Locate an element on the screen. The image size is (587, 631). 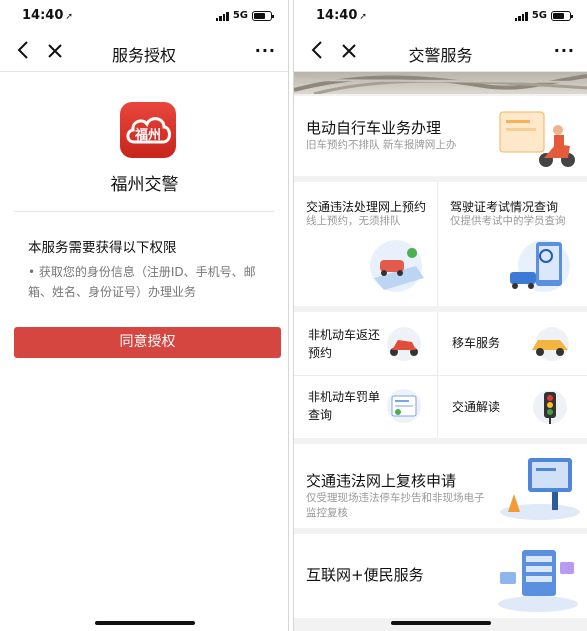
traffic-explain-title: 交通解读 is located at coordinates (476, 407).